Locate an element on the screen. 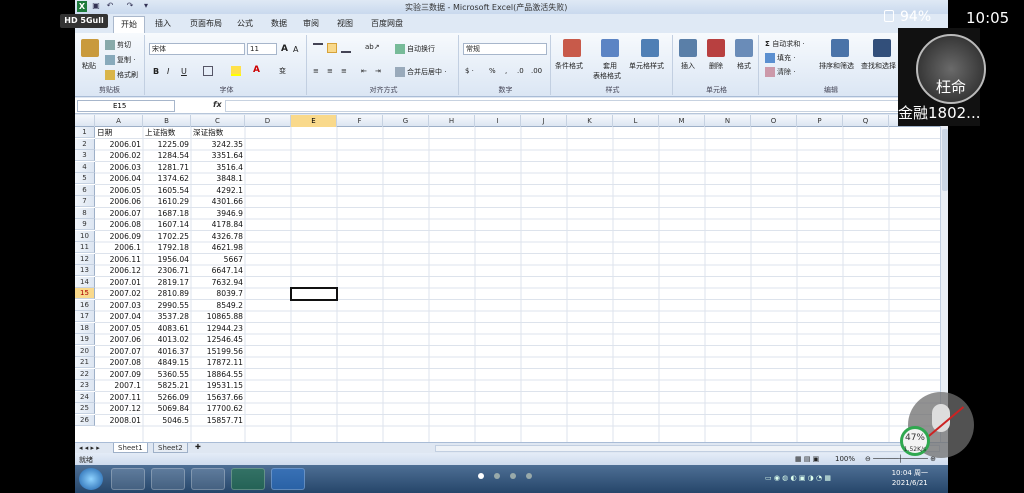 This screenshot has width=1024, height=493. decrease-decimal-icon: .00 is located at coordinates (536, 71).